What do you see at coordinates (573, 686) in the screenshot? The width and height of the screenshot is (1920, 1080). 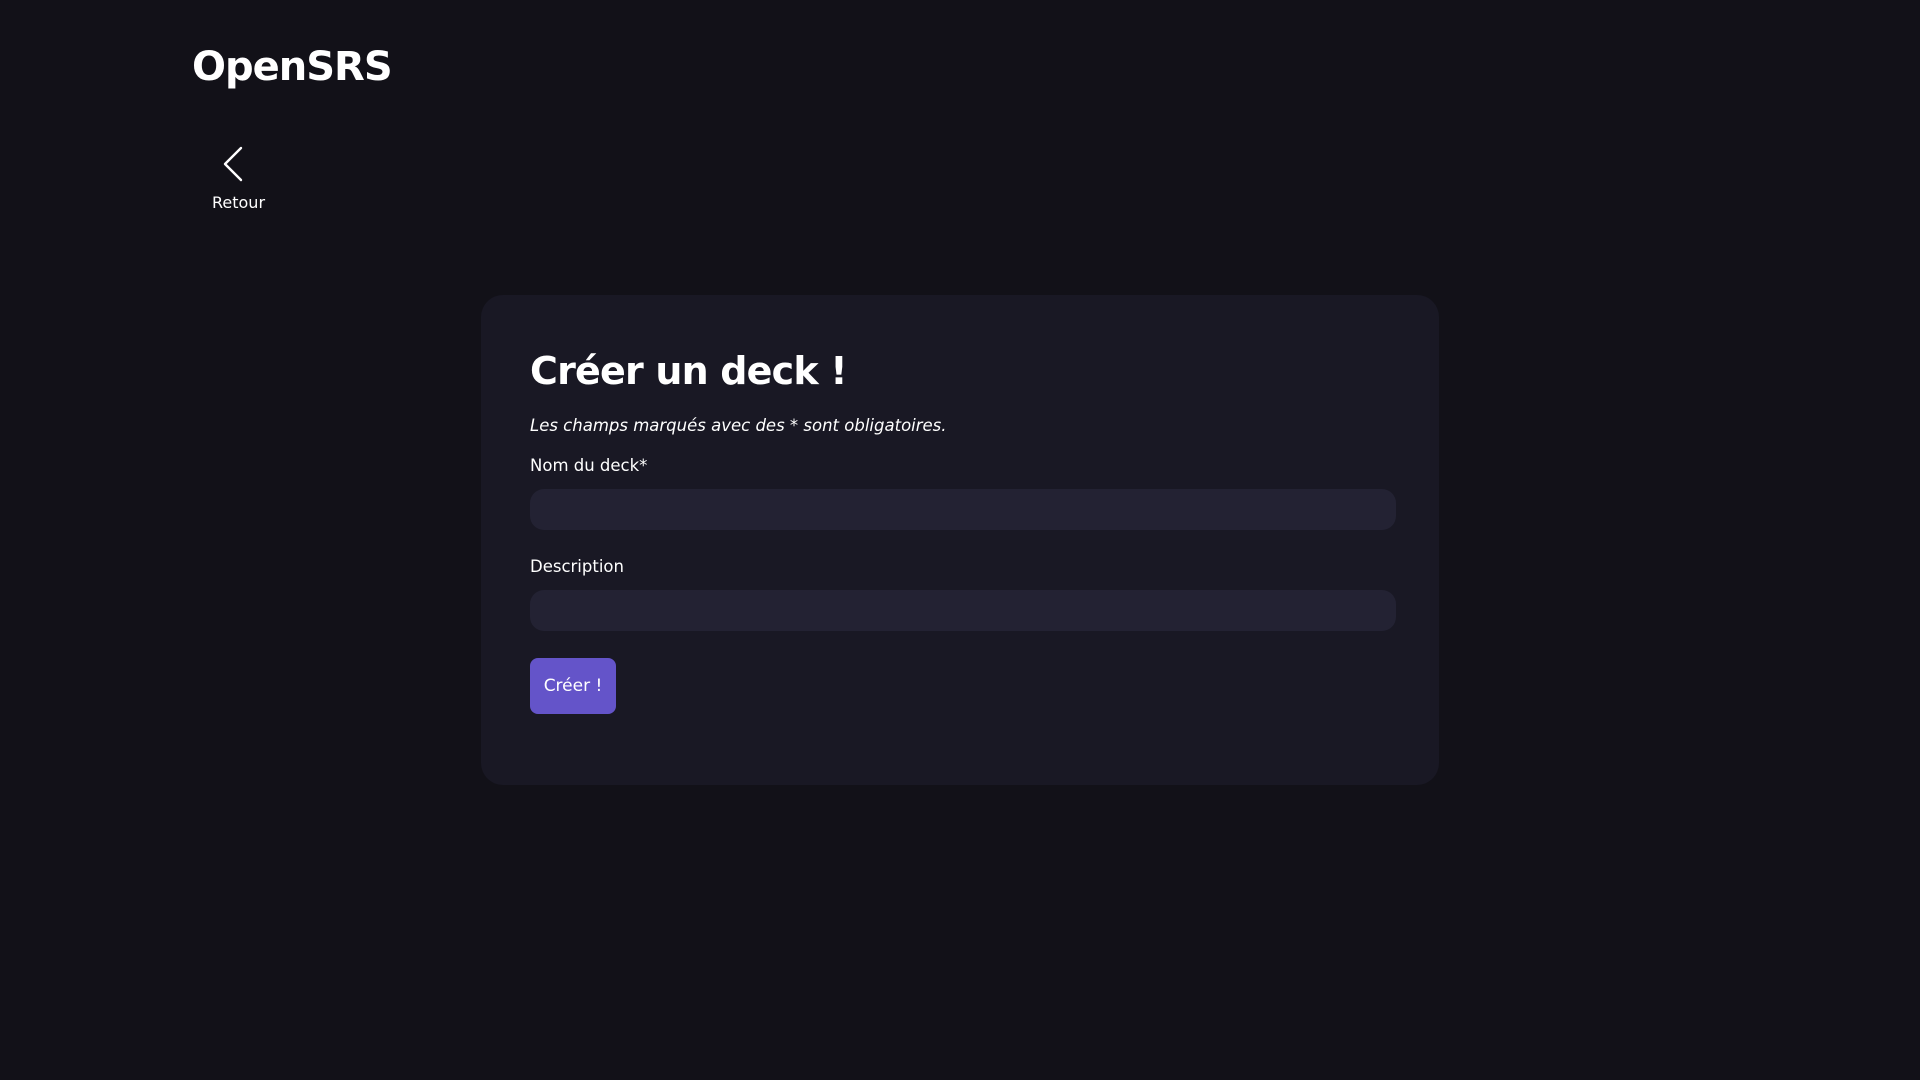 I see `create-button: Créer !` at bounding box center [573, 686].